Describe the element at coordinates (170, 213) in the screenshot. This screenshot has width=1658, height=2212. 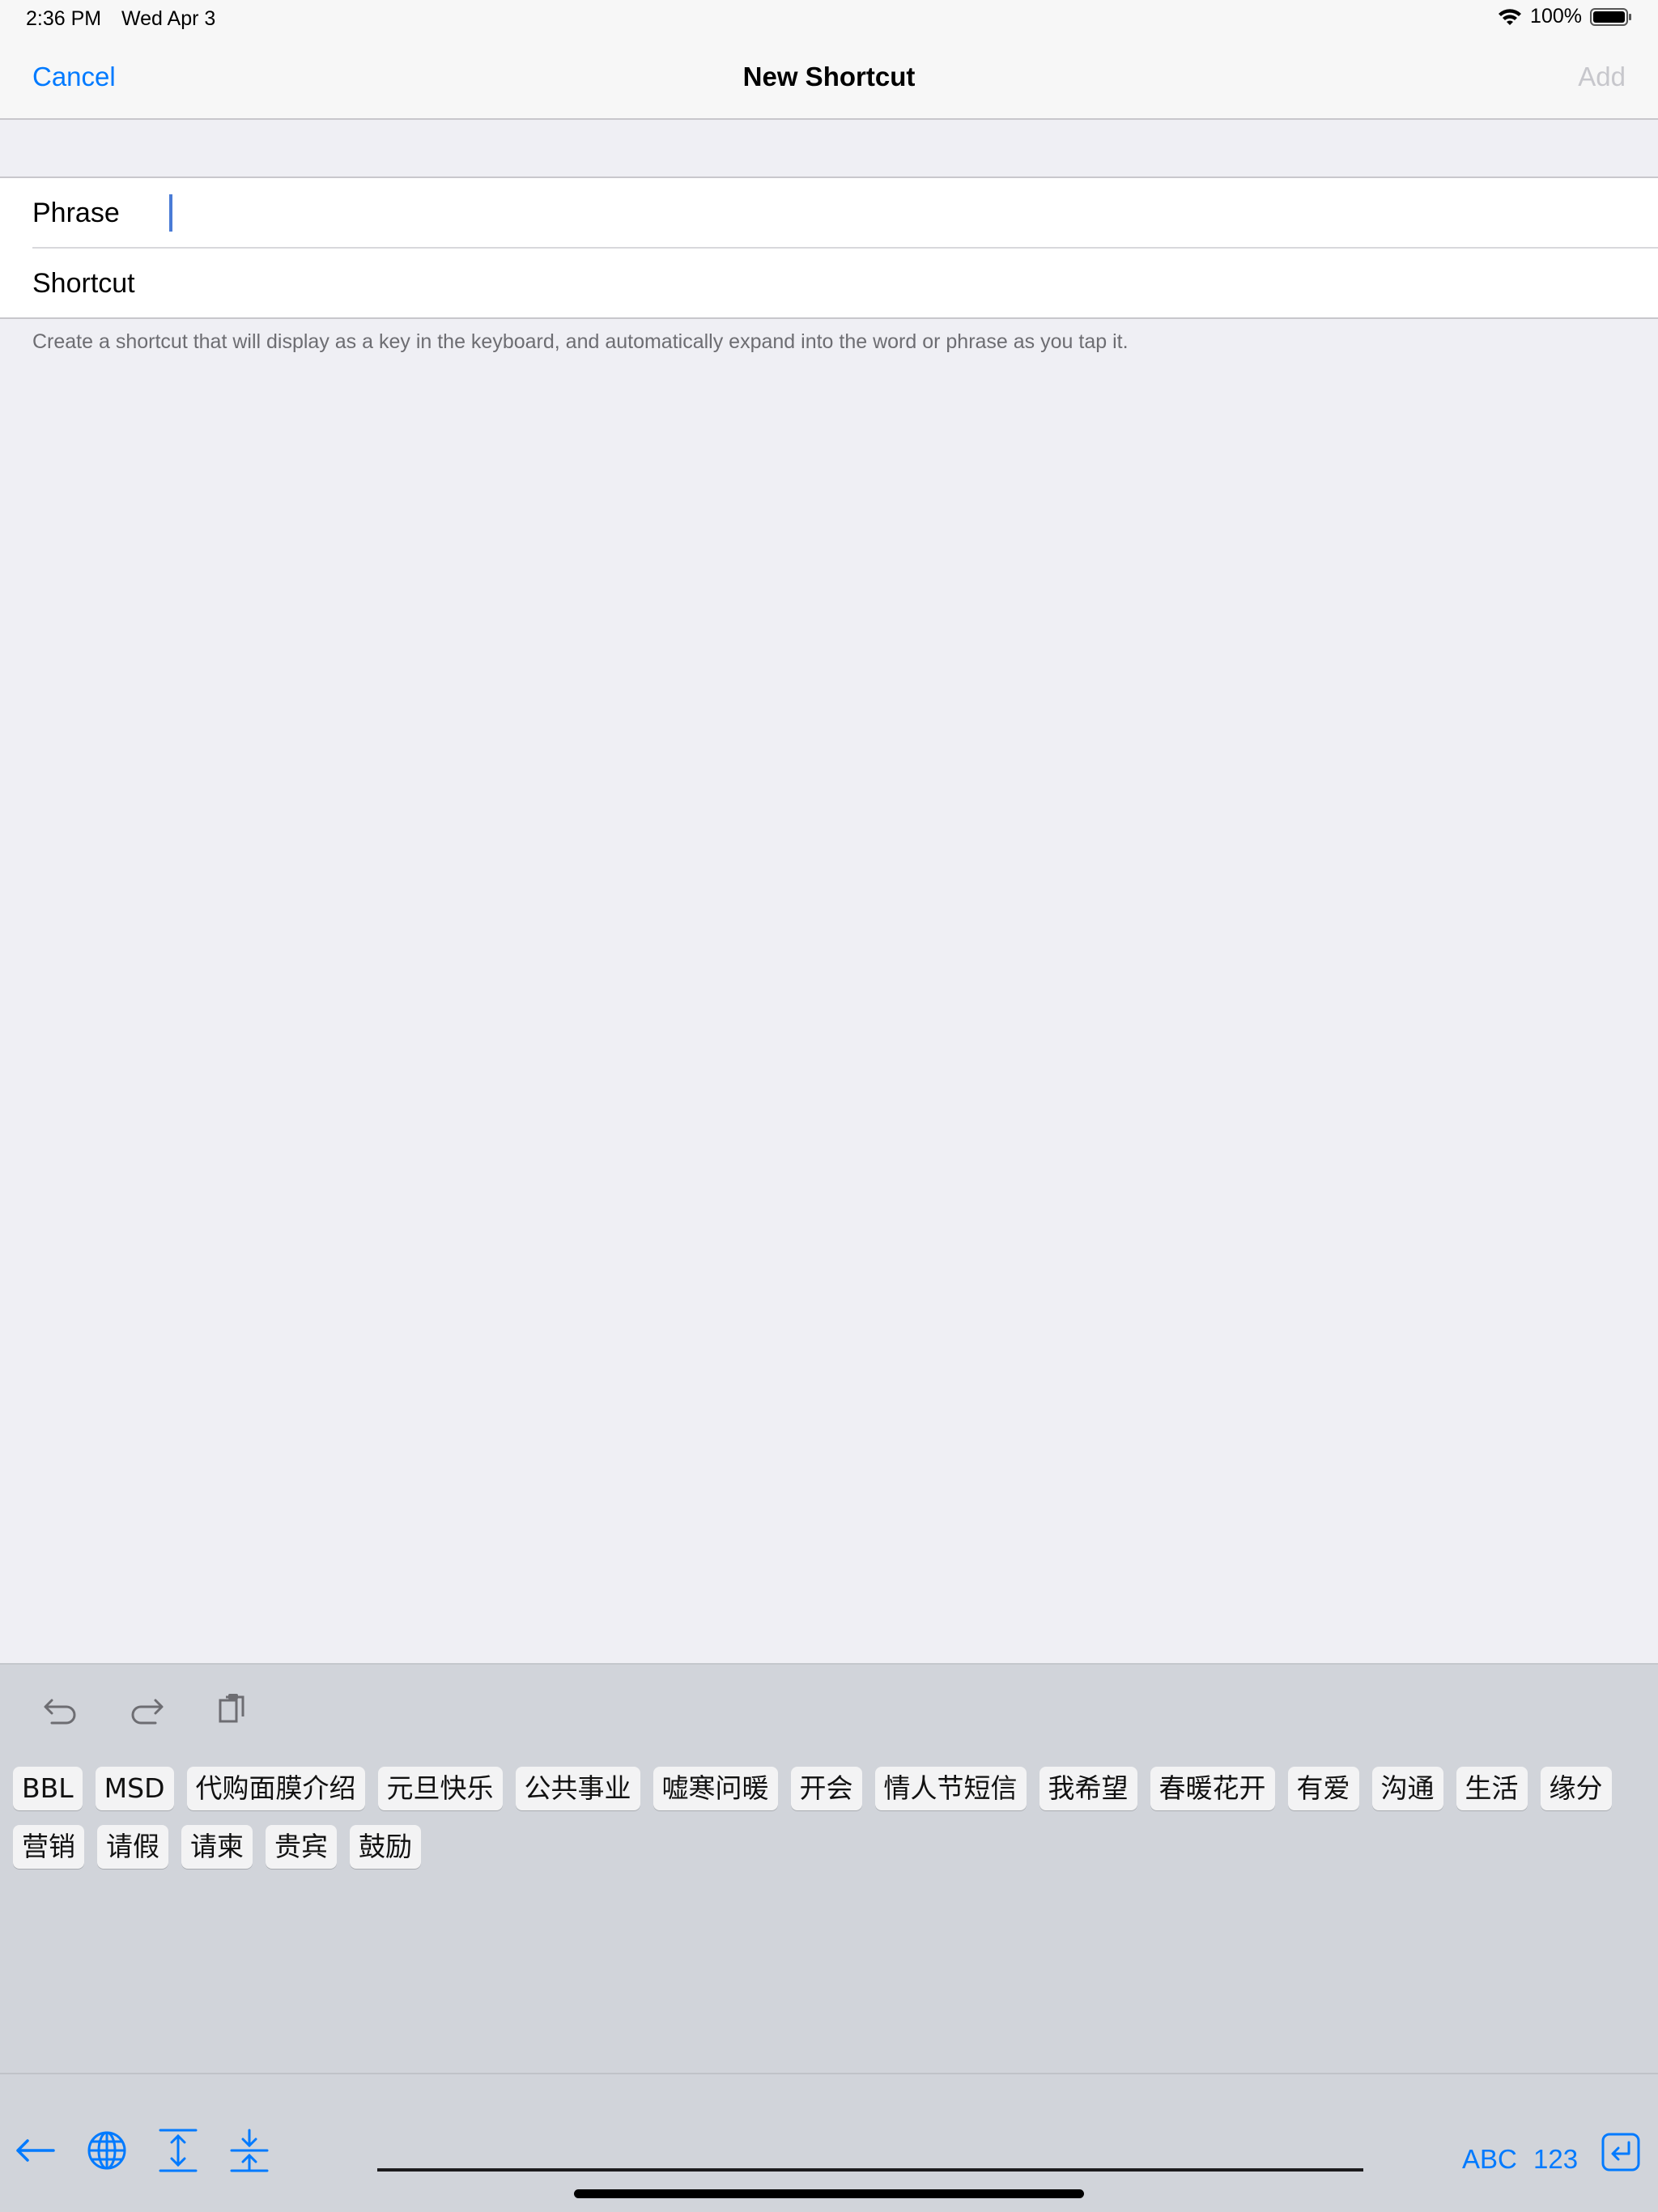
I see `text-caret` at that location.